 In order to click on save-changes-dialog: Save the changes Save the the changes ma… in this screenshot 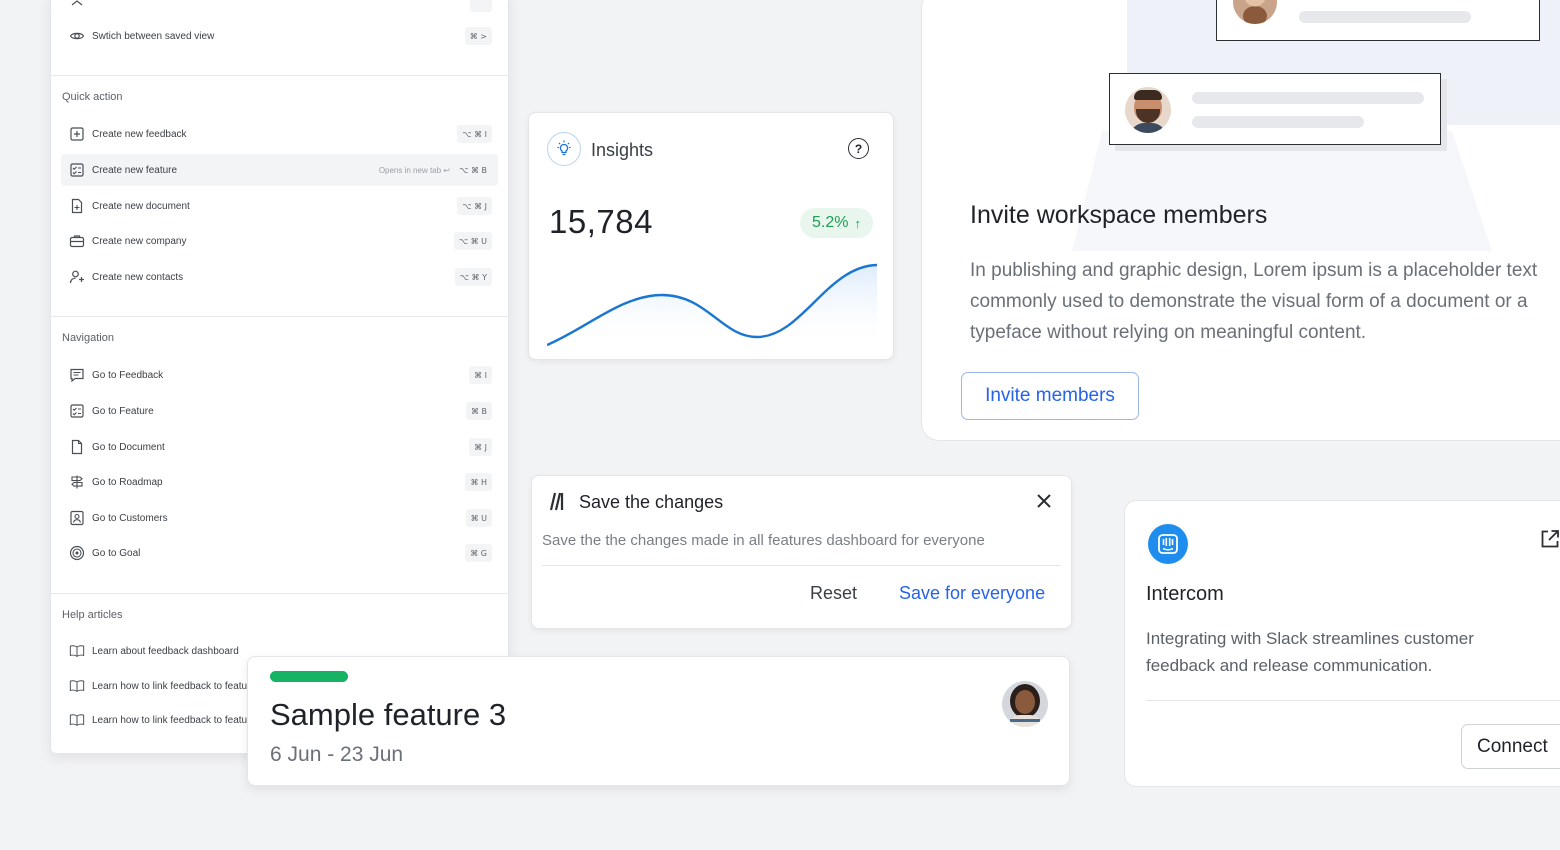, I will do `click(801, 552)`.